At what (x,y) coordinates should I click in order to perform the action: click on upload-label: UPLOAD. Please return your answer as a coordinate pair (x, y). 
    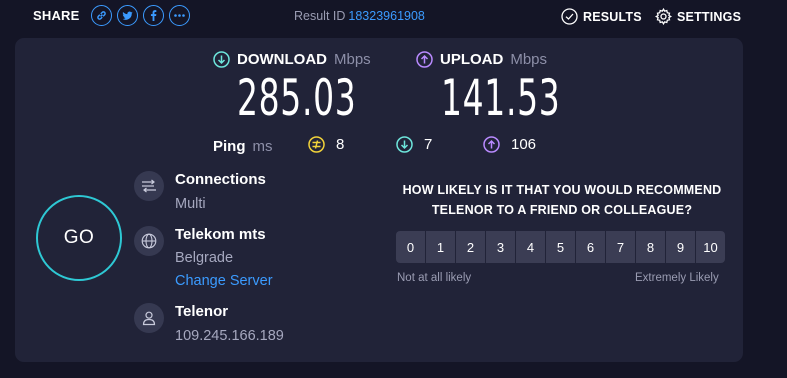
    Looking at the image, I should click on (472, 59).